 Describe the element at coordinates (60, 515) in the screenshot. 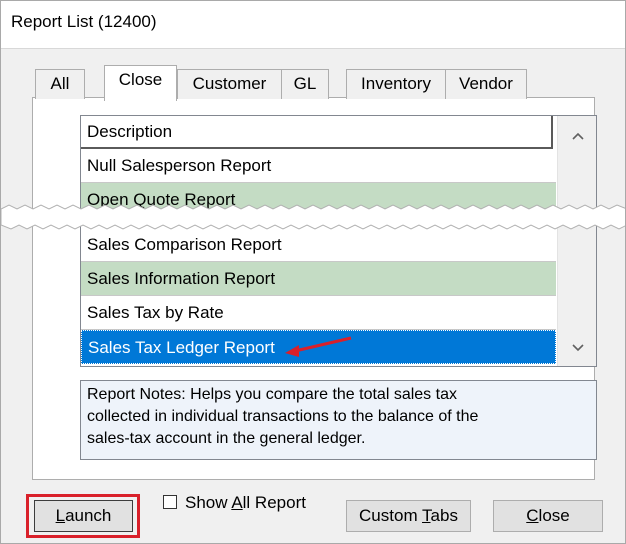

I see `launch-mnemonic: L` at that location.